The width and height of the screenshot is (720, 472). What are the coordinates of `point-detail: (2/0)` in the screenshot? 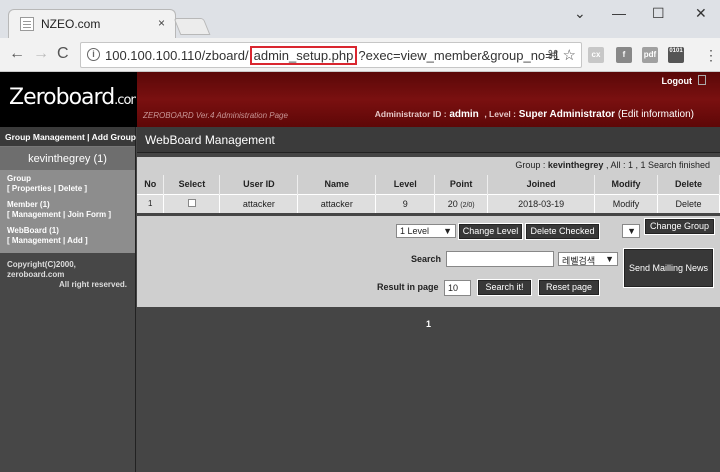 It's located at (467, 205).